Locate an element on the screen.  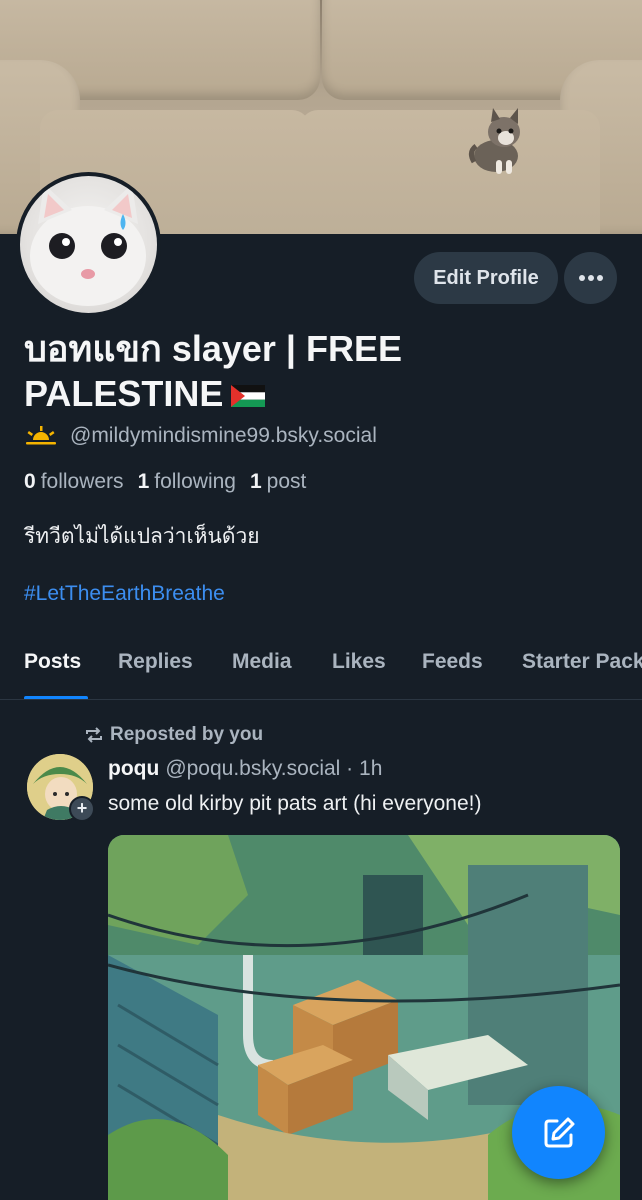
tab-starter-packs: Starter Packs is located at coordinates (582, 662).